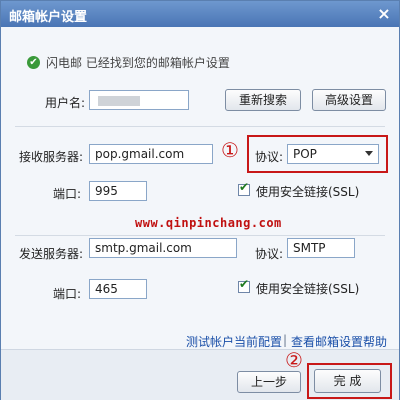 This screenshot has height=400, width=400. What do you see at coordinates (119, 100) in the screenshot?
I see `masked-username` at bounding box center [119, 100].